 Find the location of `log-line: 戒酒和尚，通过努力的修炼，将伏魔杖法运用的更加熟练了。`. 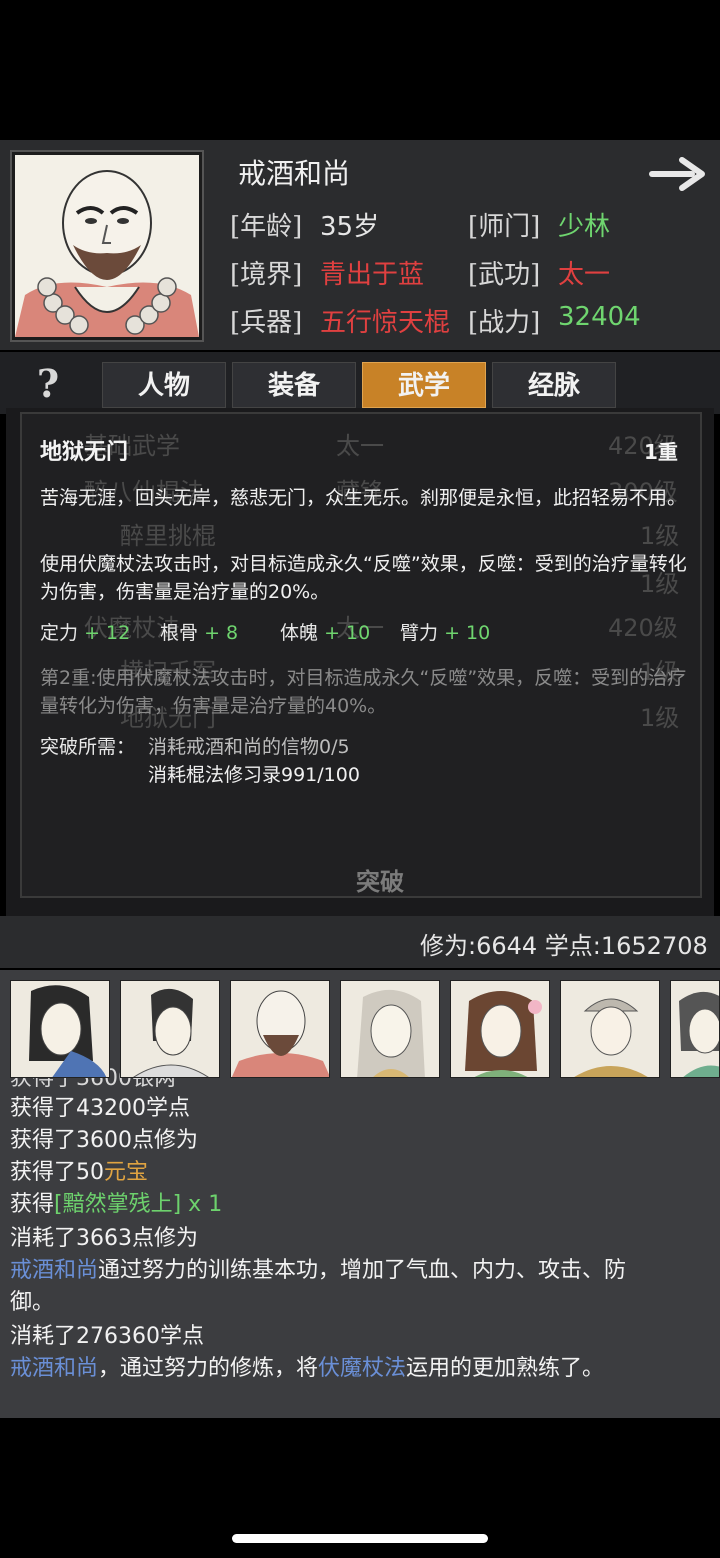

log-line: 戒酒和尚，通过努力的修炼，将伏魔杖法运用的更加熟练了。 is located at coordinates (360, 1369).